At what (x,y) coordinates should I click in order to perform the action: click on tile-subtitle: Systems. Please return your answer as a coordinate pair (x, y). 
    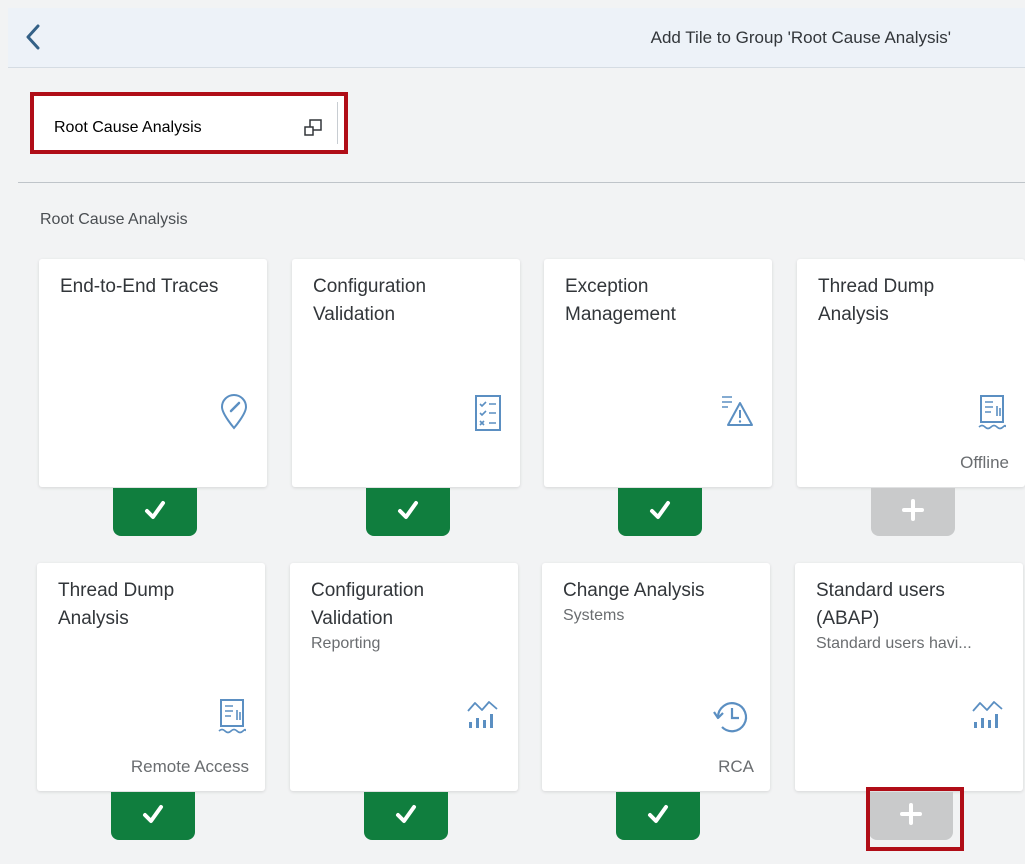
    Looking at the image, I should click on (594, 615).